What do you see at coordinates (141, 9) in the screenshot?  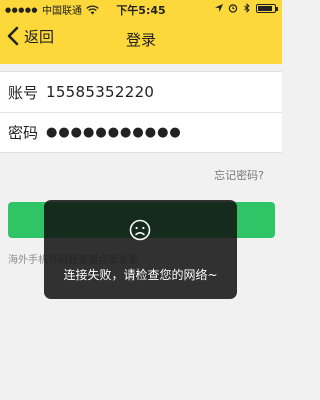 I see `status-bar: ●●●●● 中国联通 下午5:45` at bounding box center [141, 9].